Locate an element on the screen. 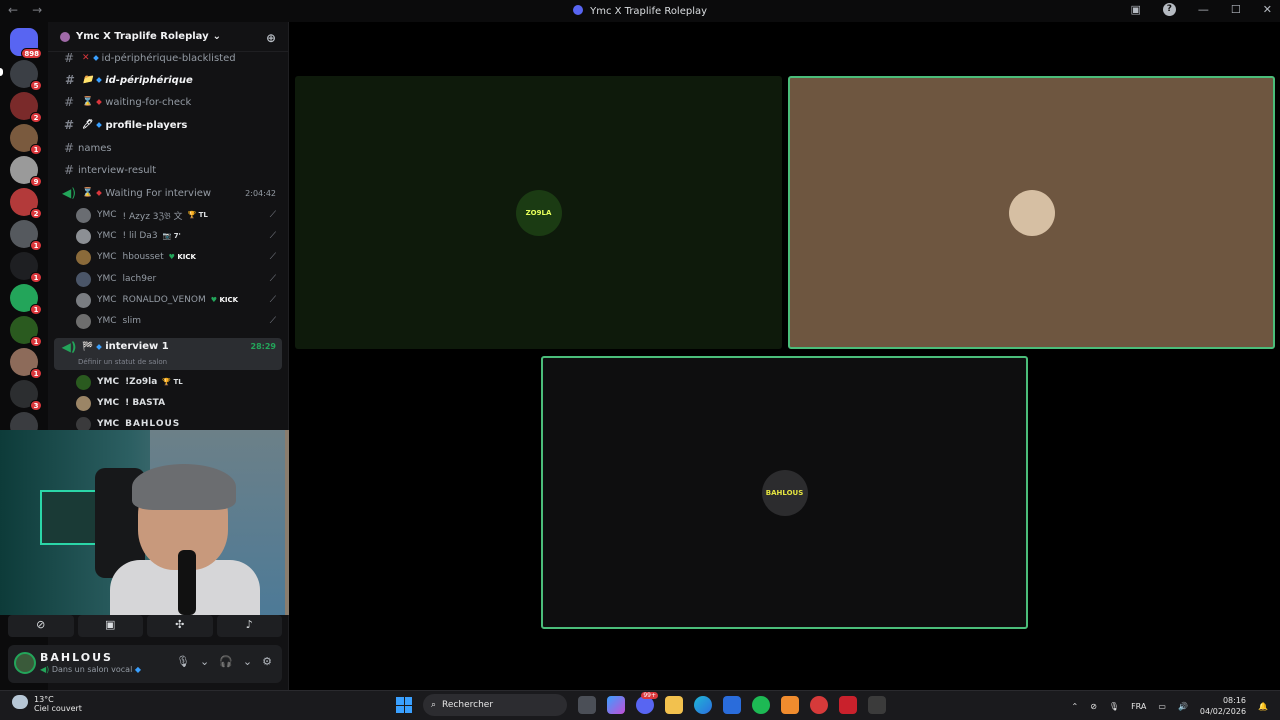 This screenshot has height=720, width=1280. screen-share-button: ▣ is located at coordinates (110, 626).